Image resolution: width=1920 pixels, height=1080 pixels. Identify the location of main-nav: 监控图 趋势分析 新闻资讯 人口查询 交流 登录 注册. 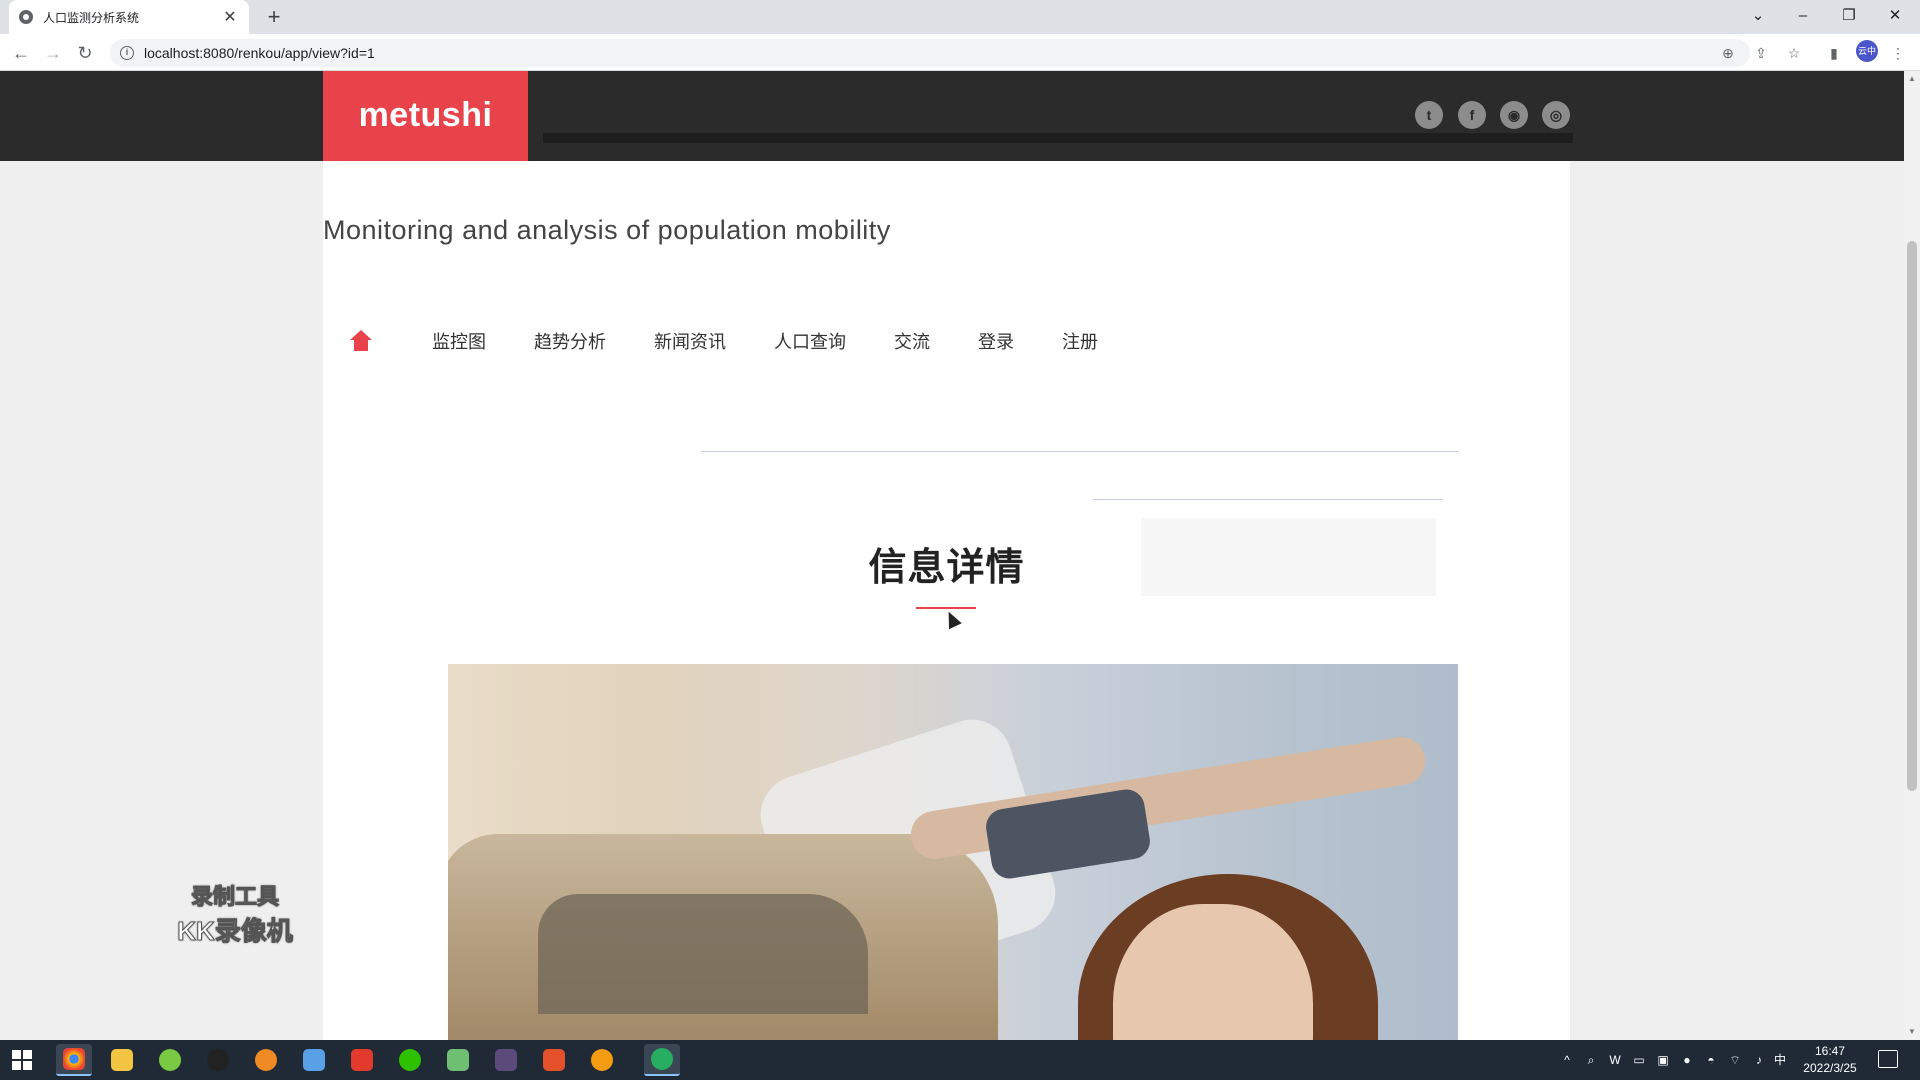
(747, 341).